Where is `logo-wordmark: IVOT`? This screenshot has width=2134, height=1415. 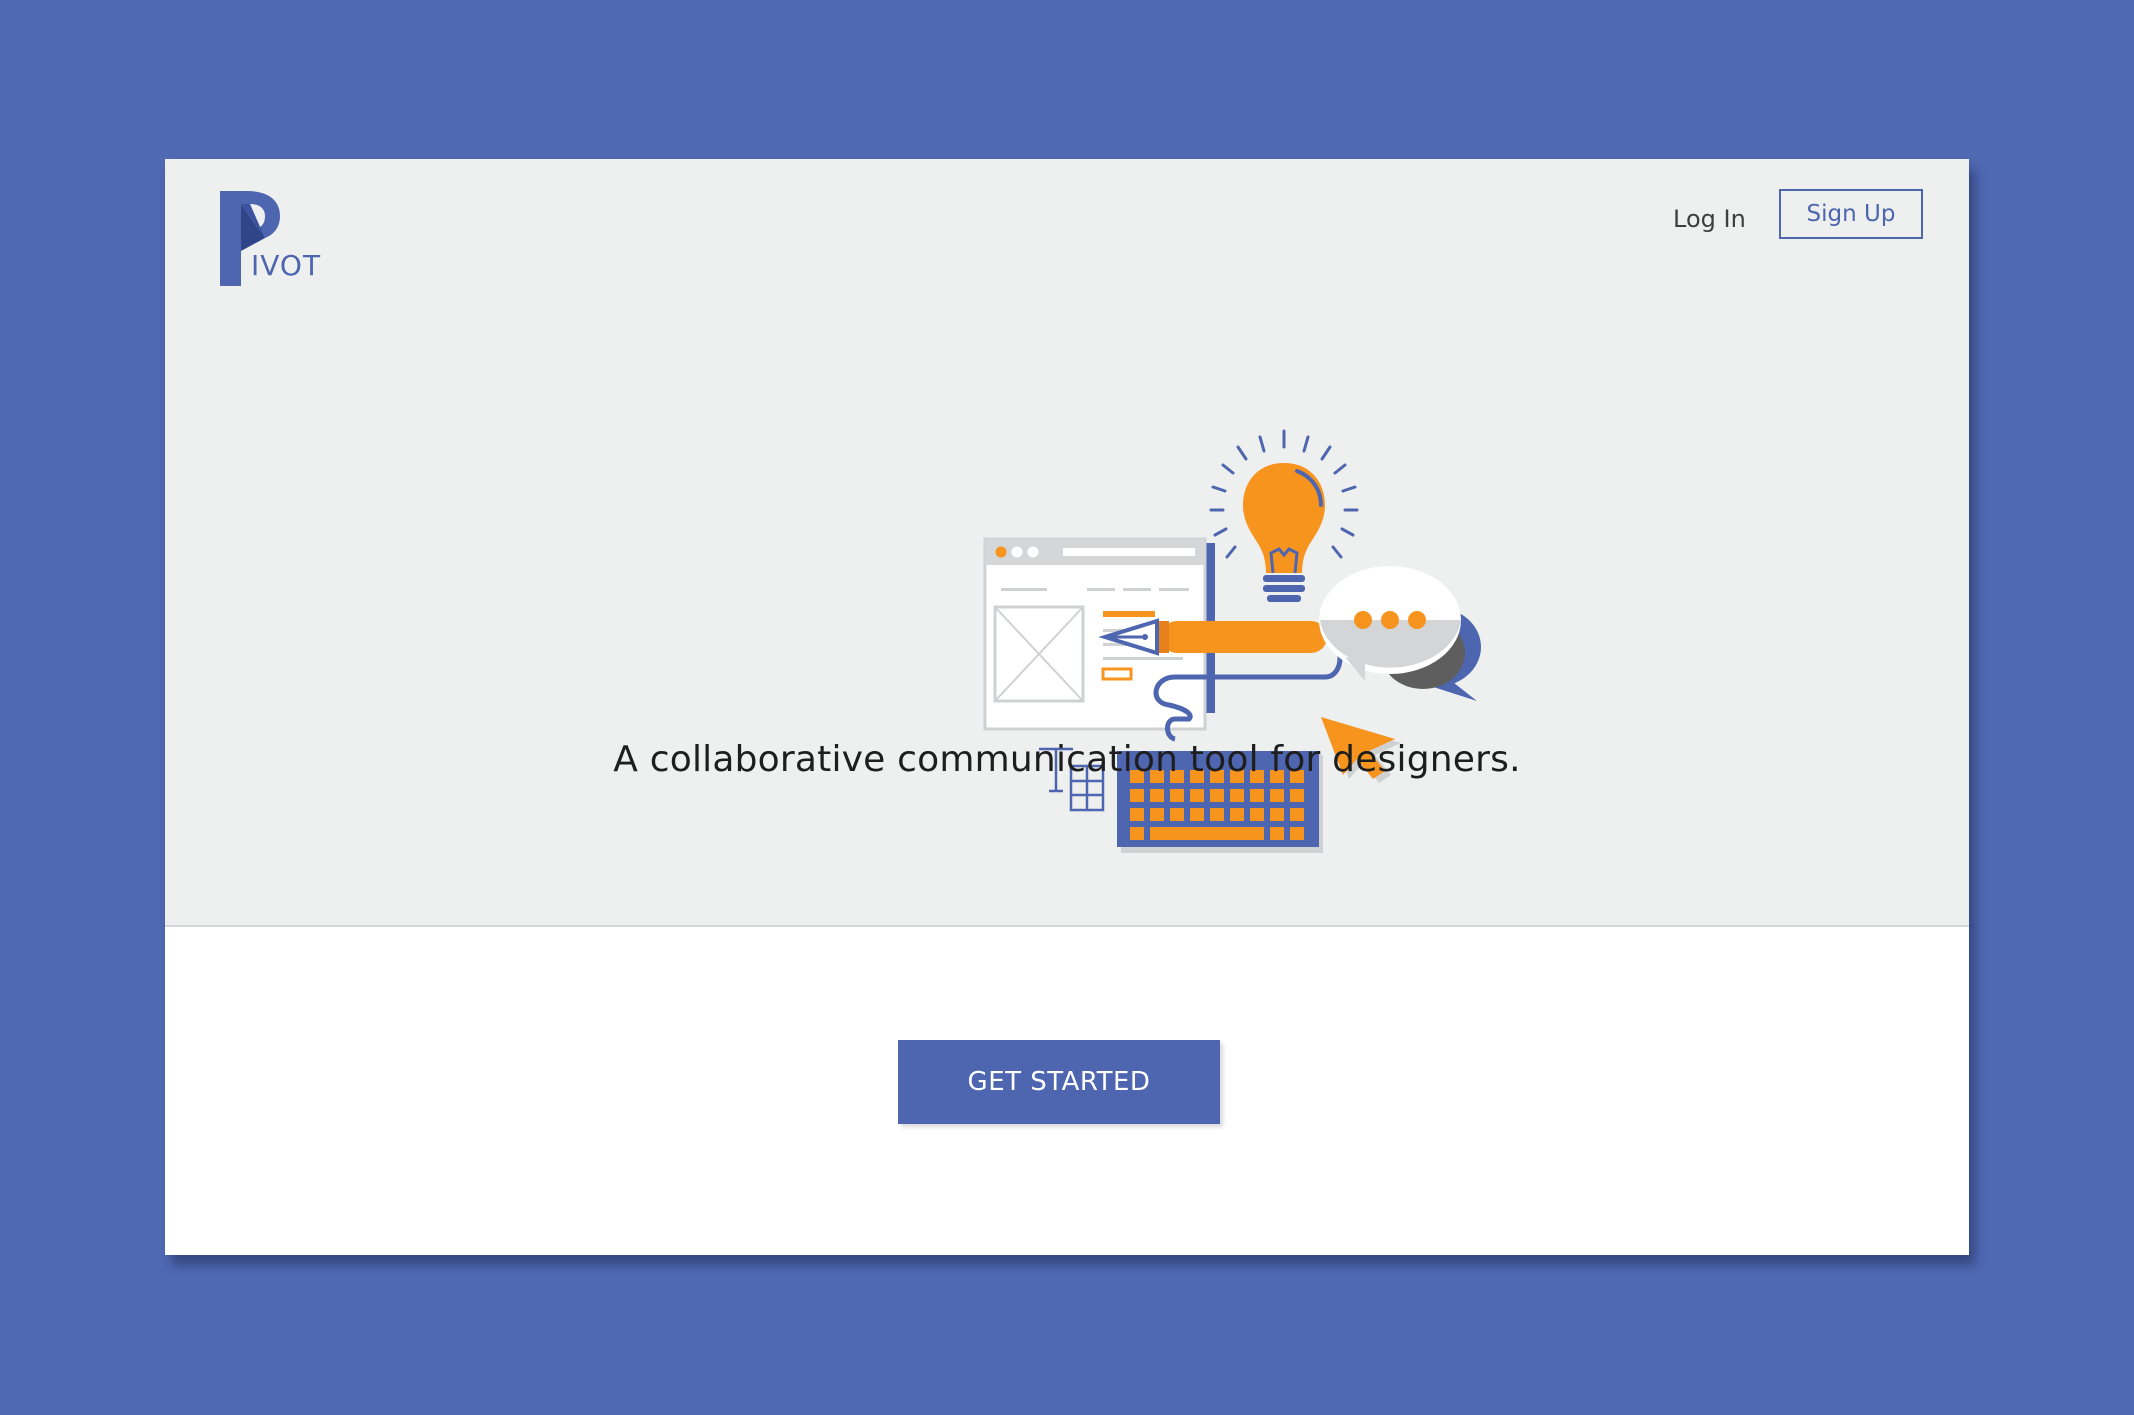
logo-wordmark: IVOT is located at coordinates (286, 265).